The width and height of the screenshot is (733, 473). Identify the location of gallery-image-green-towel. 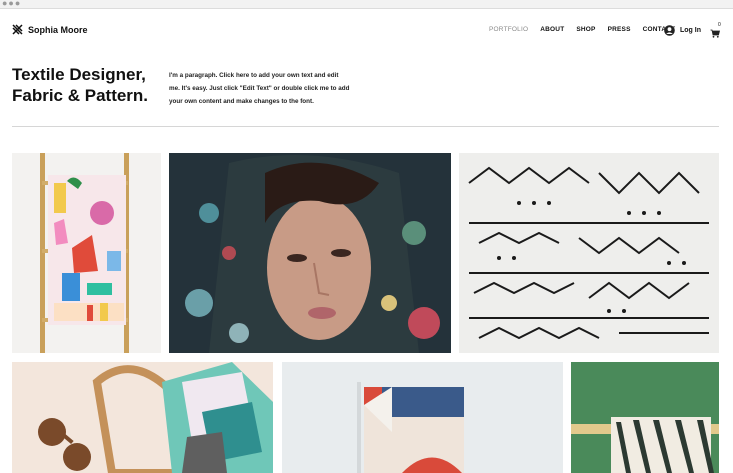
(645, 417).